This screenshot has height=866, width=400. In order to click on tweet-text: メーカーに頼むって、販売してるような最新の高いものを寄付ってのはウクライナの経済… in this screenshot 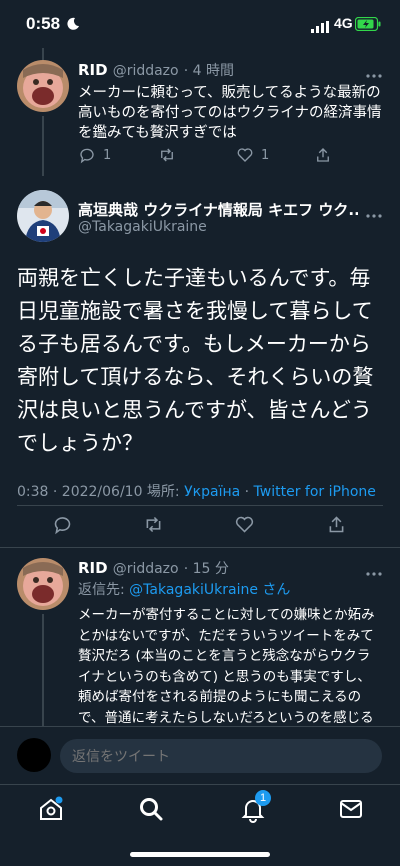, I will do `click(230, 113)`.